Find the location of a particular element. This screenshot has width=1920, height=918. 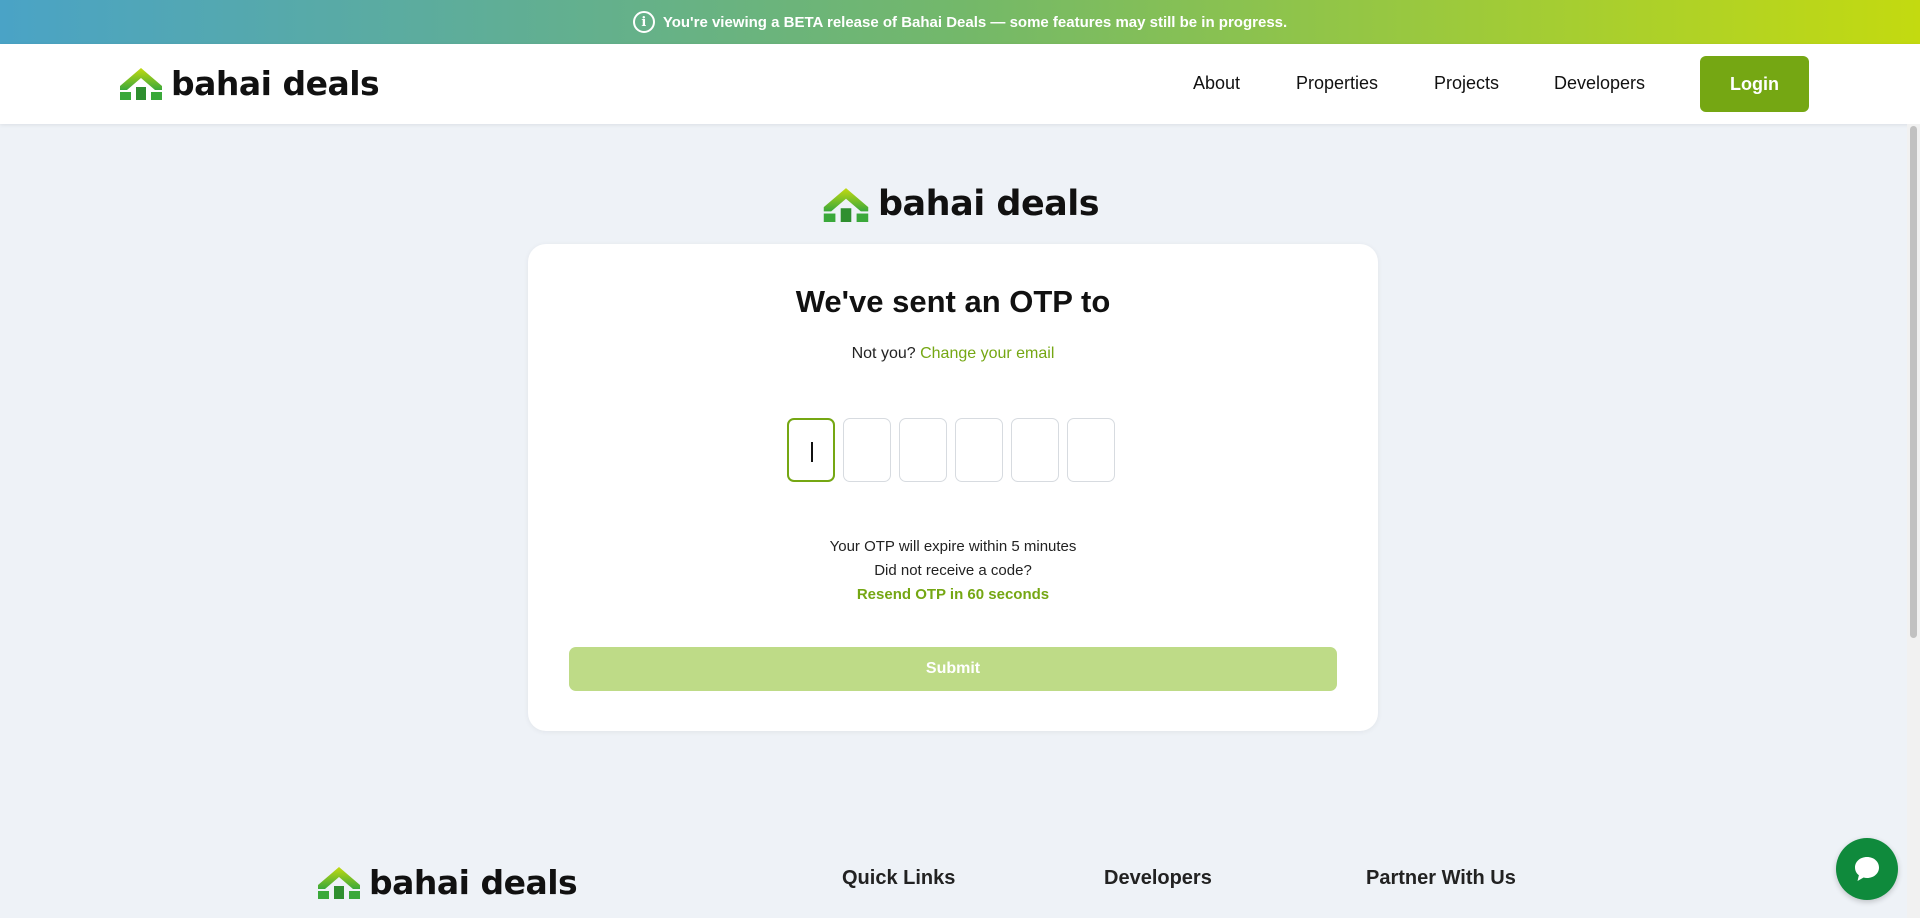

change-email-link: Change your email is located at coordinates (987, 353).